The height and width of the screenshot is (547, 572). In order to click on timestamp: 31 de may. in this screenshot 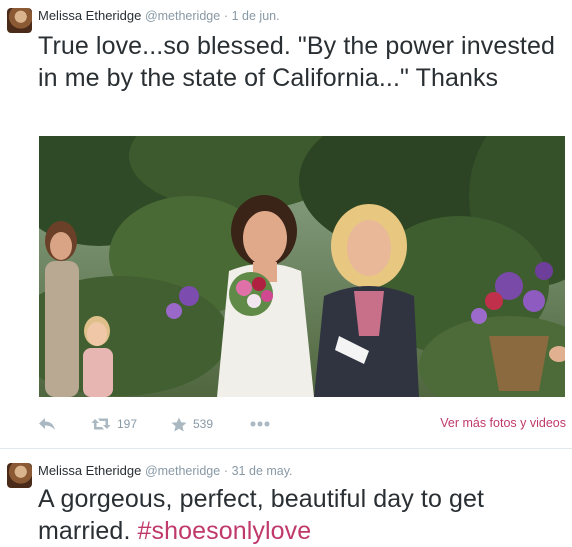, I will do `click(262, 471)`.